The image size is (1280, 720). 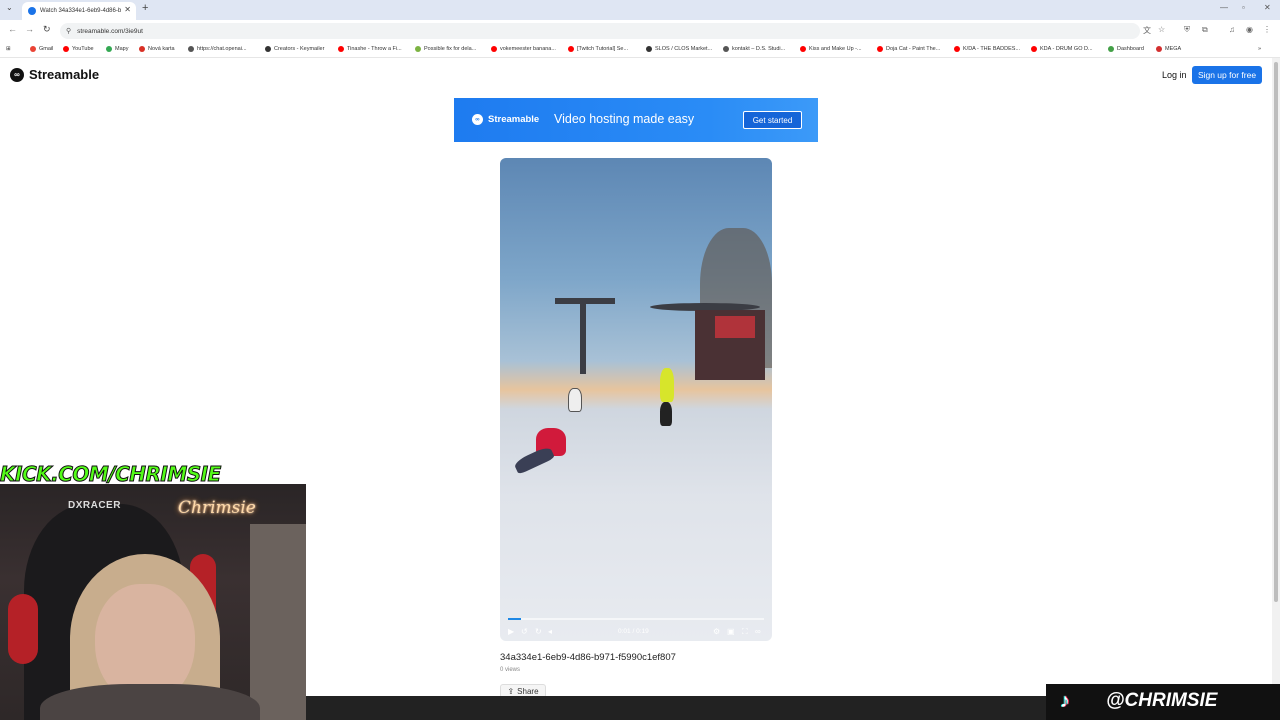 What do you see at coordinates (145, 8) in the screenshot?
I see `new-tab-button: +` at bounding box center [145, 8].